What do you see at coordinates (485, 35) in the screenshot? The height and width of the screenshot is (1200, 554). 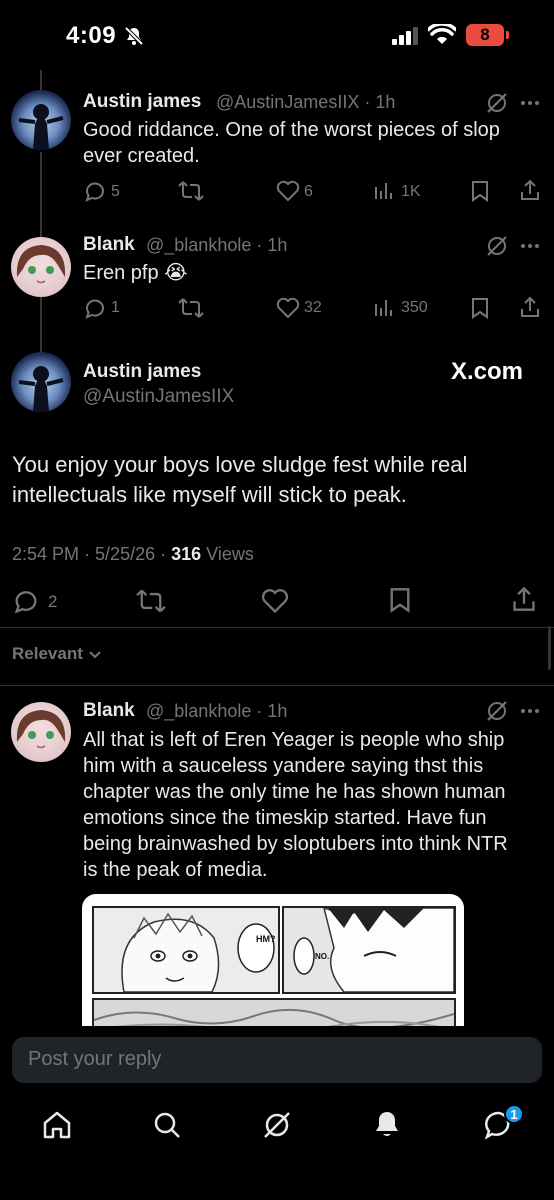 I see `battery-indicator: 8` at bounding box center [485, 35].